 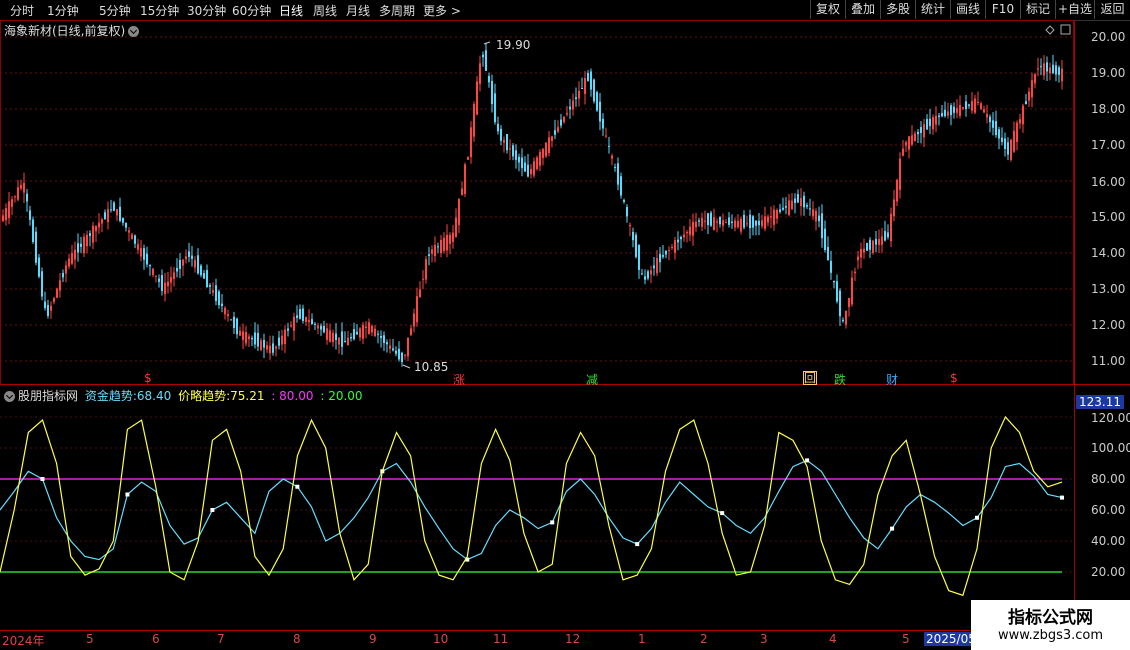 What do you see at coordinates (840, 380) in the screenshot?
I see `signal-die: 跌` at bounding box center [840, 380].